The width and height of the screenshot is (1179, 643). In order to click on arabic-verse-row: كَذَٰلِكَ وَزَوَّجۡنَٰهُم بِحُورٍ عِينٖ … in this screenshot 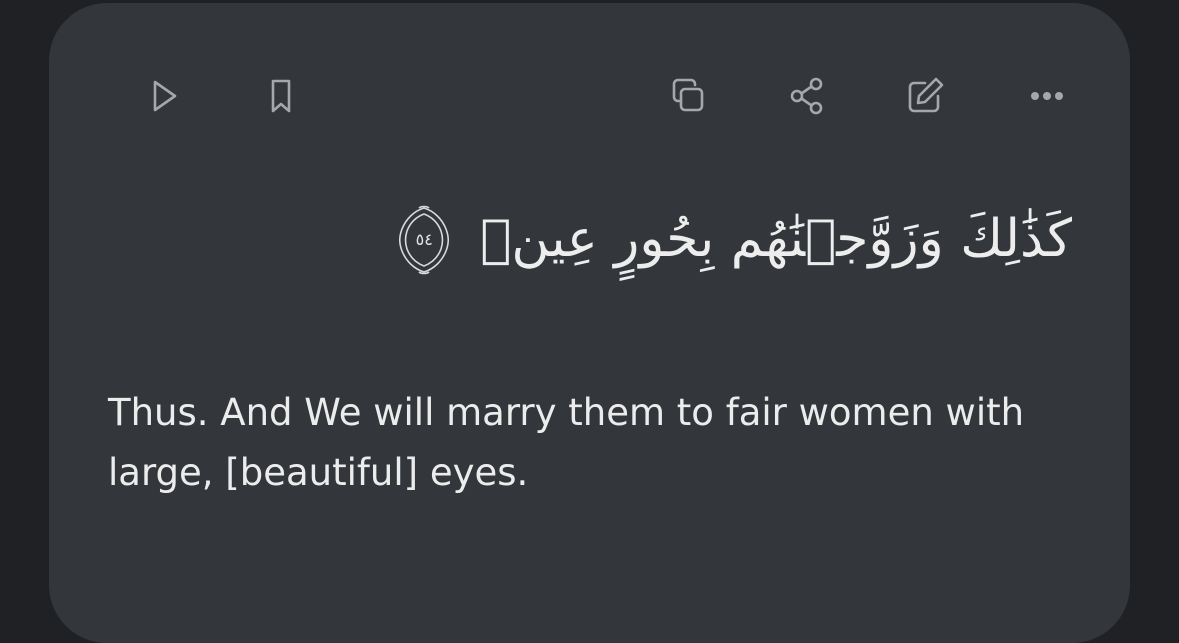, I will do `click(735, 239)`.